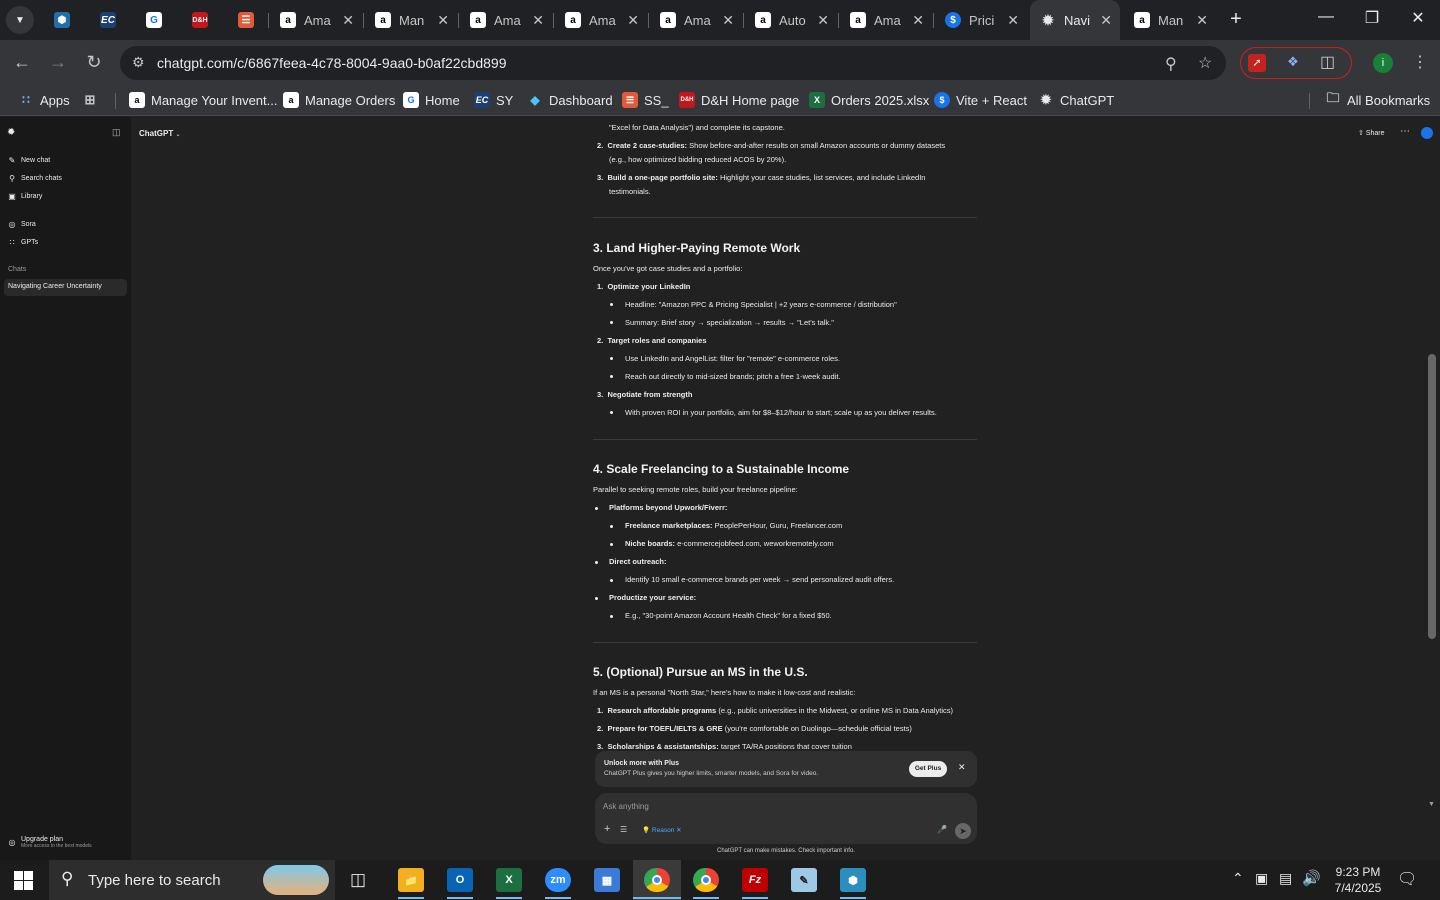 The width and height of the screenshot is (1440, 900). I want to click on app-hex-icon: ⬢, so click(853, 880).